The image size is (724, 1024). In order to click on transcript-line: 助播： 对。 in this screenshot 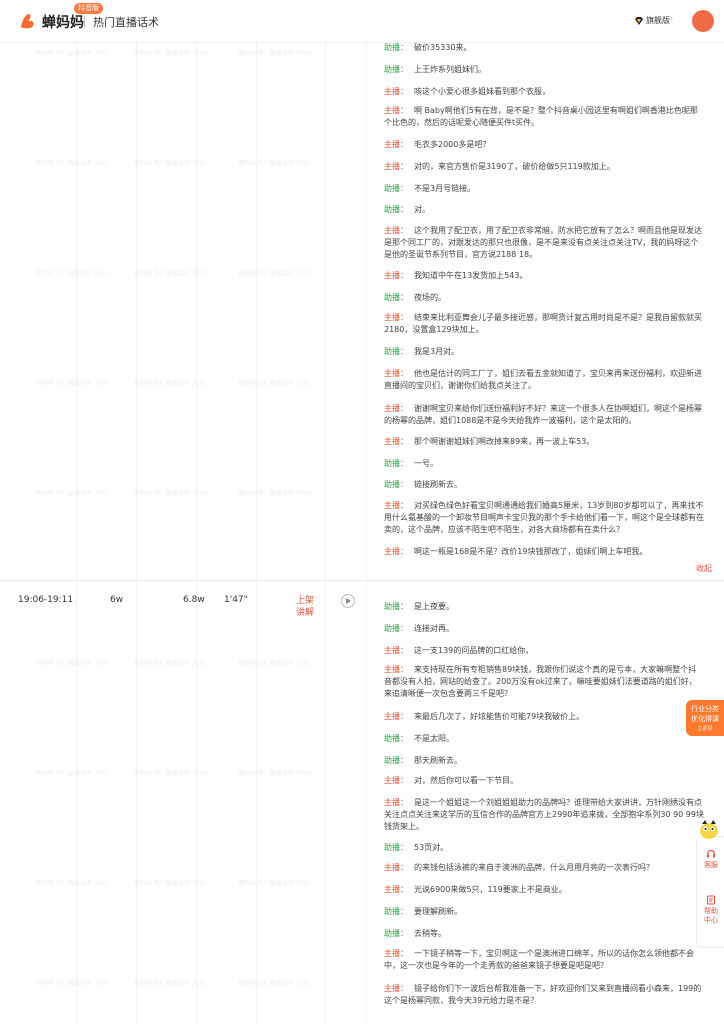, I will do `click(544, 210)`.